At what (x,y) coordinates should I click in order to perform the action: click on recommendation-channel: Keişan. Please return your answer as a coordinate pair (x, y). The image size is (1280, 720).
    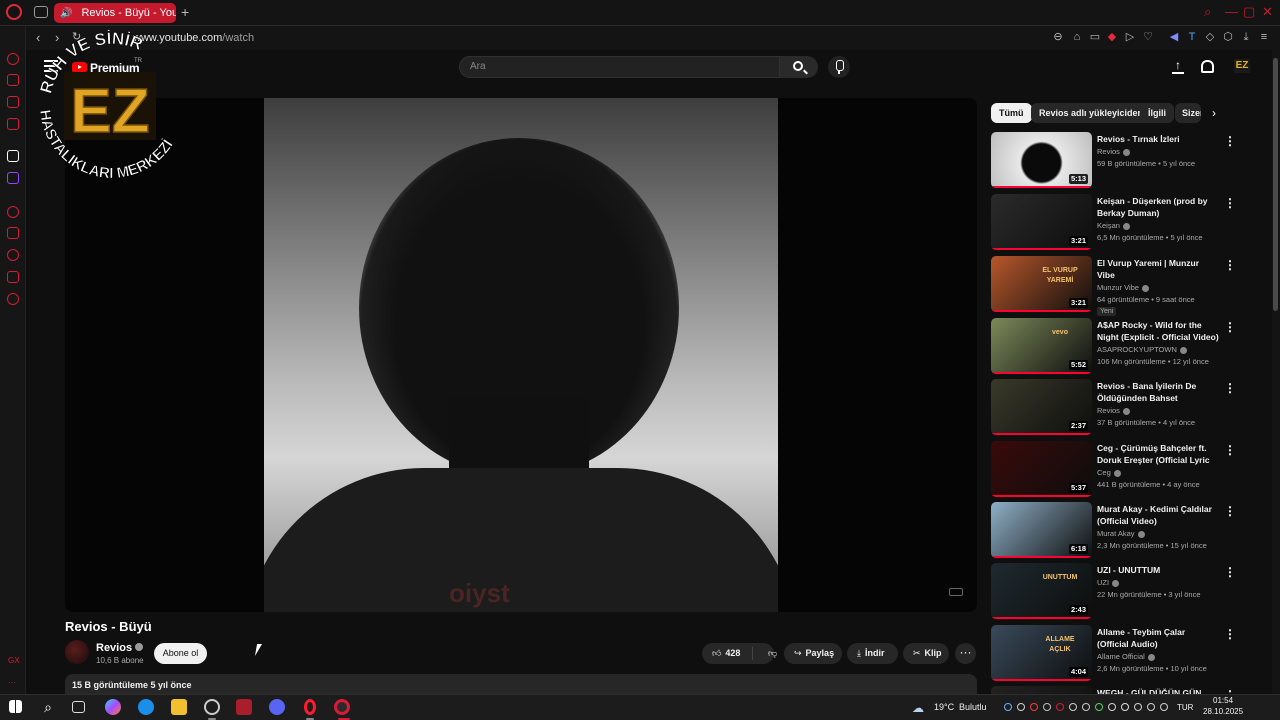
    Looking at the image, I should click on (1108, 225).